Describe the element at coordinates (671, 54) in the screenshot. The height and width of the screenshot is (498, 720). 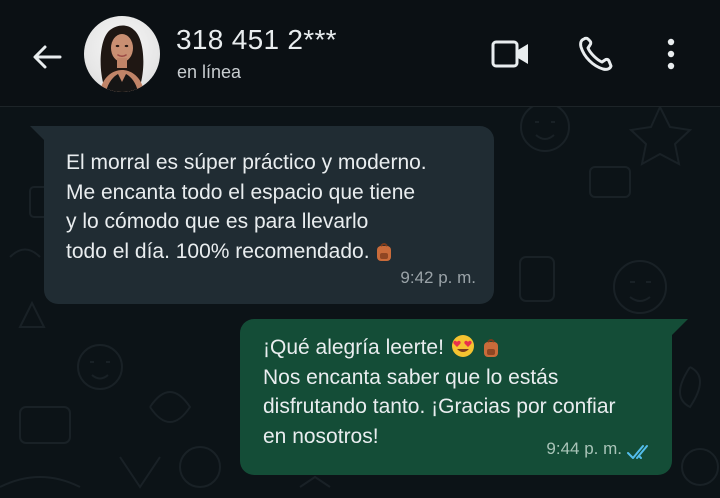
I see `more-vertical-icon` at that location.